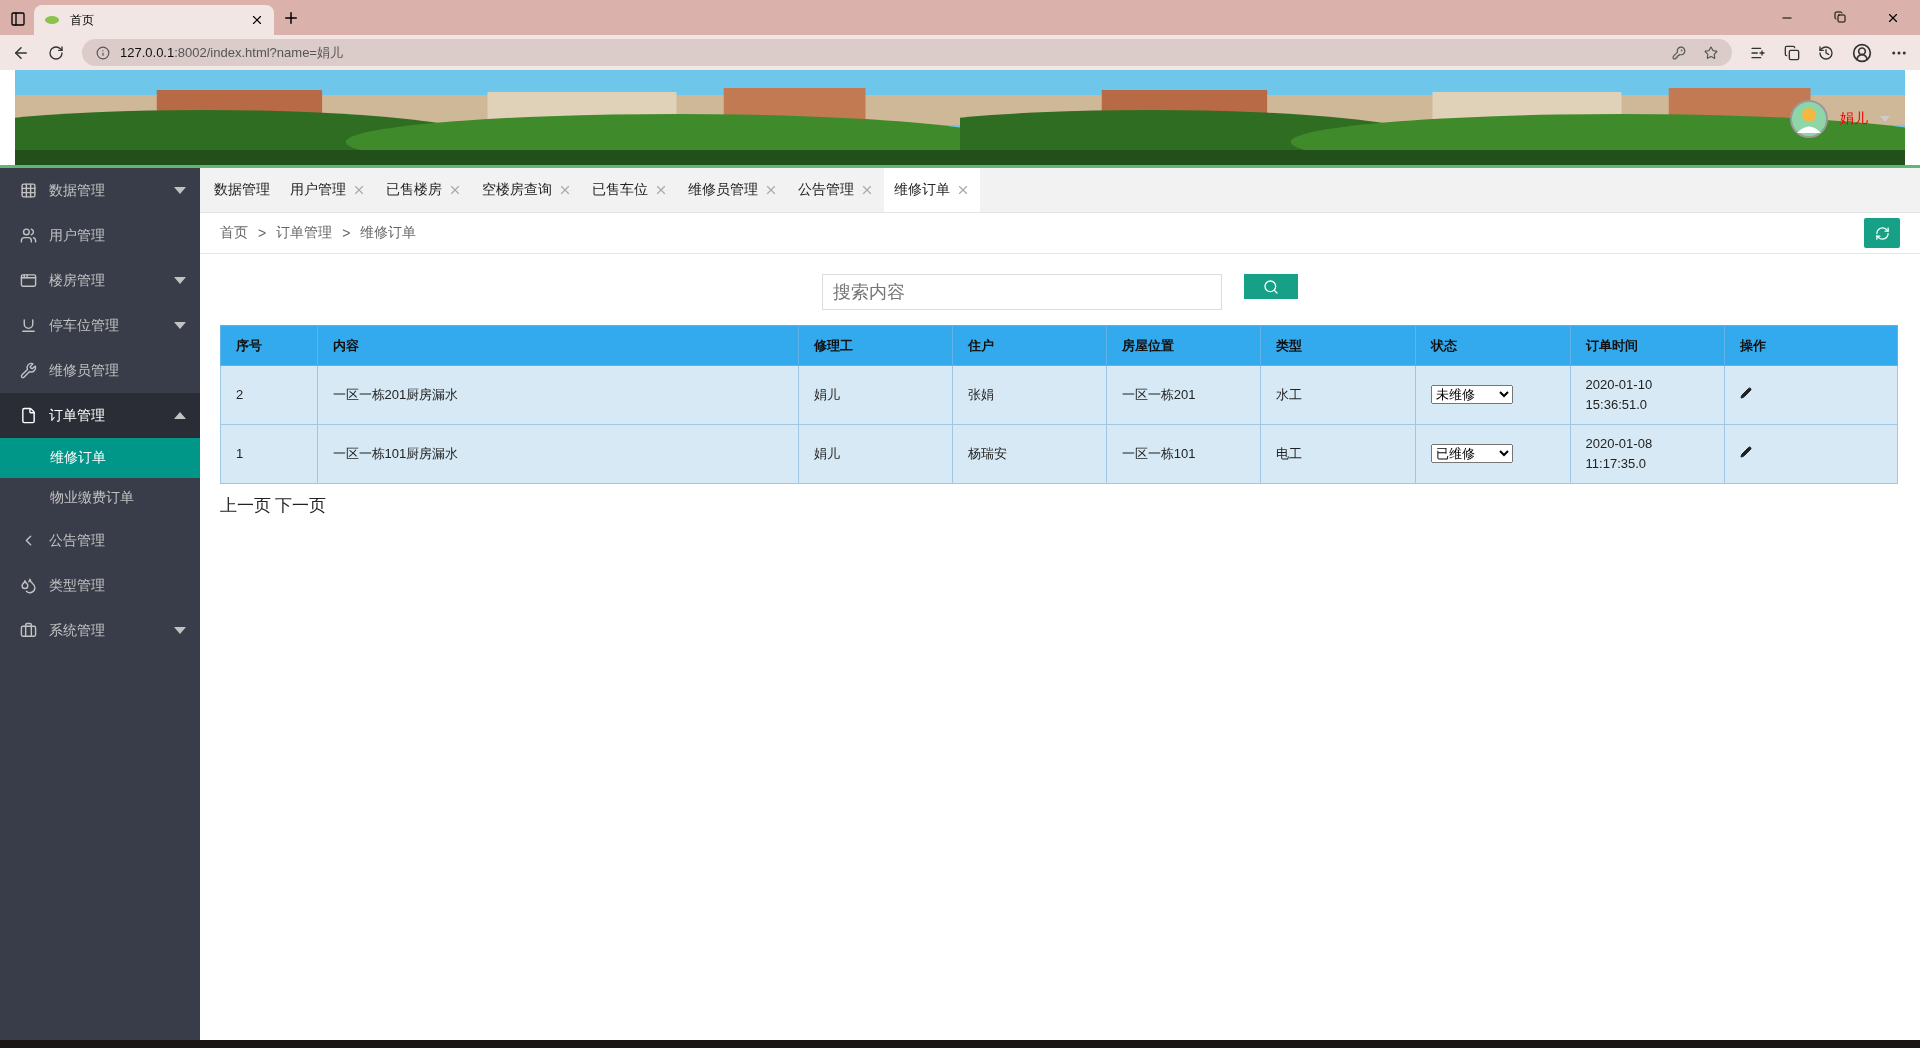 Image resolution: width=1920 pixels, height=1048 pixels. I want to click on breadcrumb-link: 维修订单, so click(388, 233).